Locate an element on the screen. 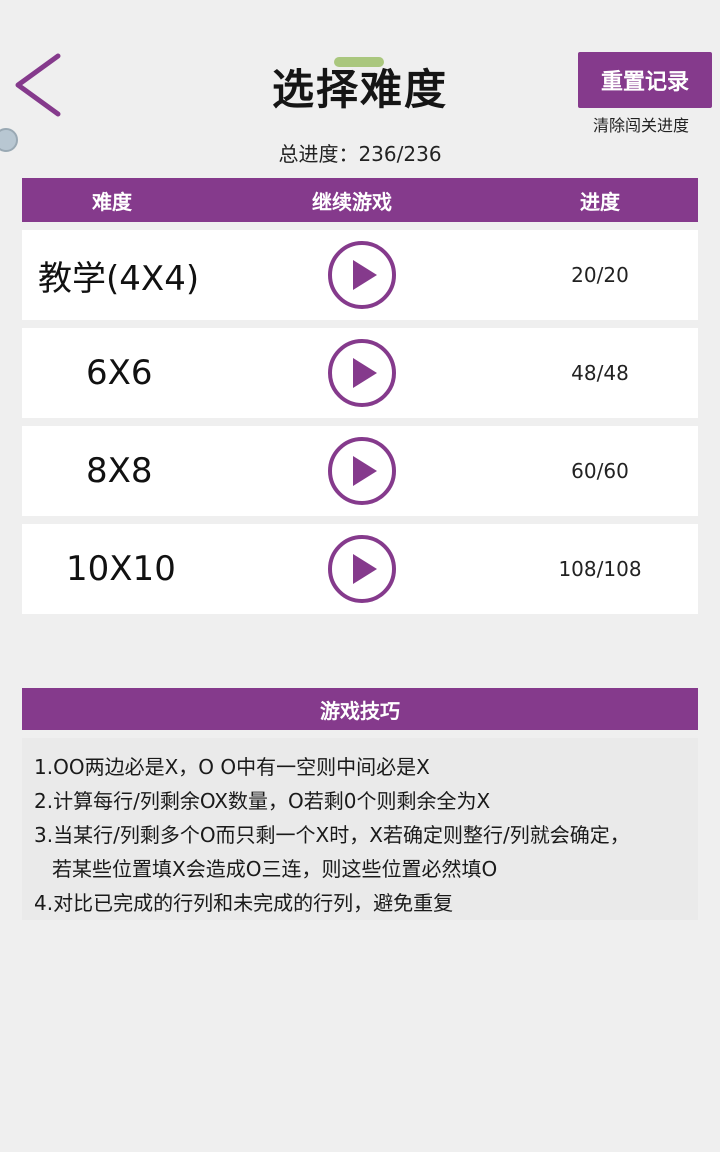 The width and height of the screenshot is (720, 1152). table-row: 6X6 48/48 is located at coordinates (360, 373).